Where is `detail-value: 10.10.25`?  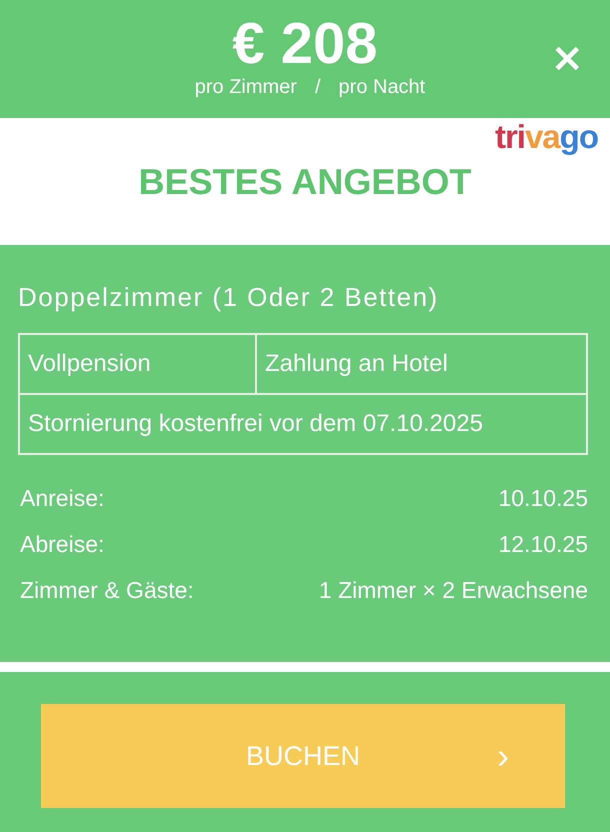 detail-value: 10.10.25 is located at coordinates (543, 498).